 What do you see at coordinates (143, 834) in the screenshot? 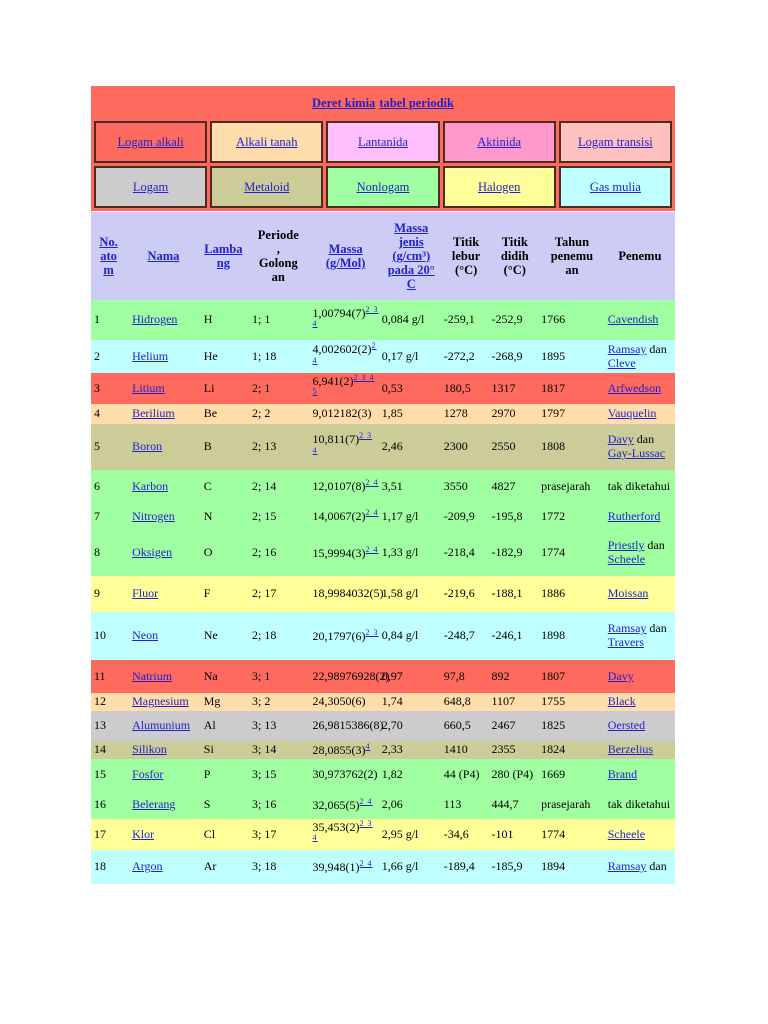
I see `element-name-link: Klor` at bounding box center [143, 834].